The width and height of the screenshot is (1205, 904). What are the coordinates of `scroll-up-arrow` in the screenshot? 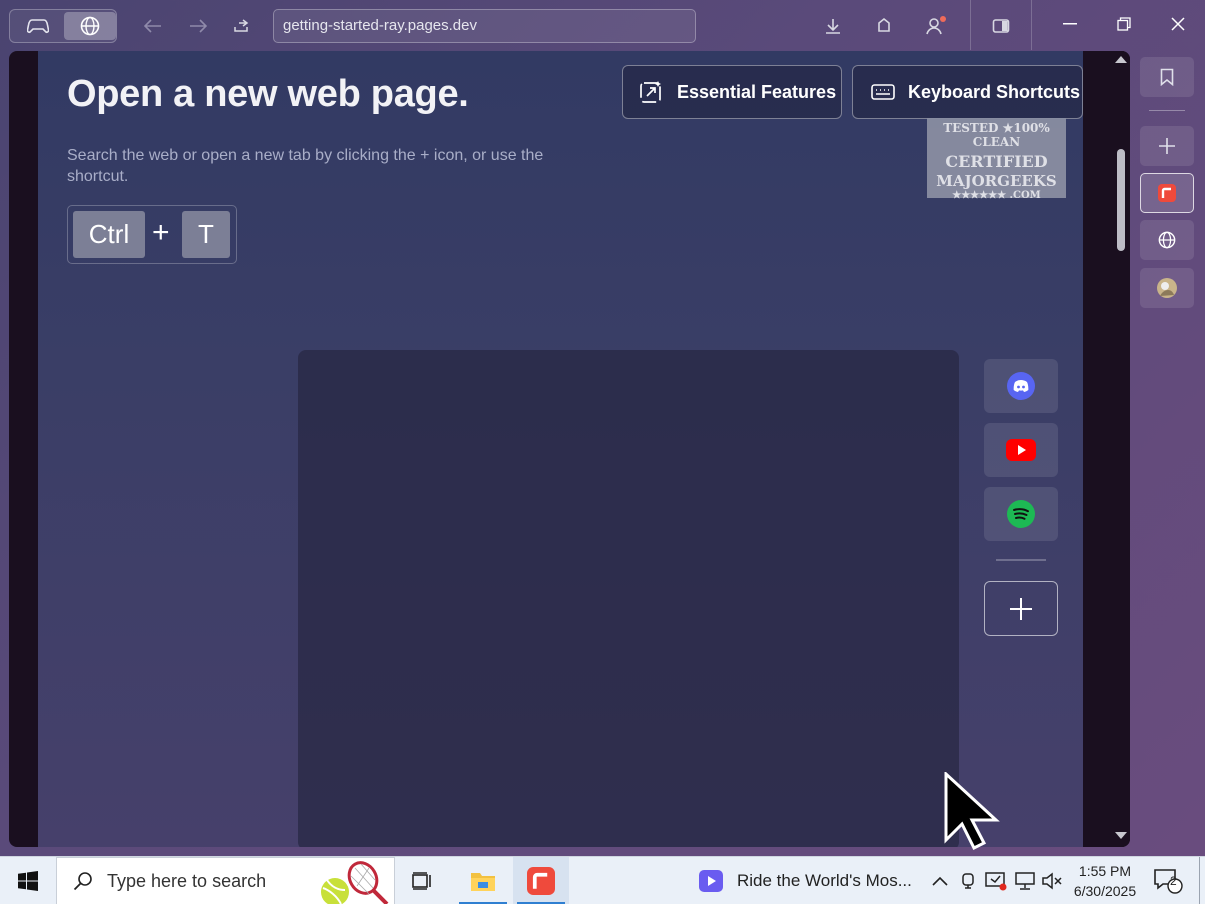 It's located at (1121, 59).